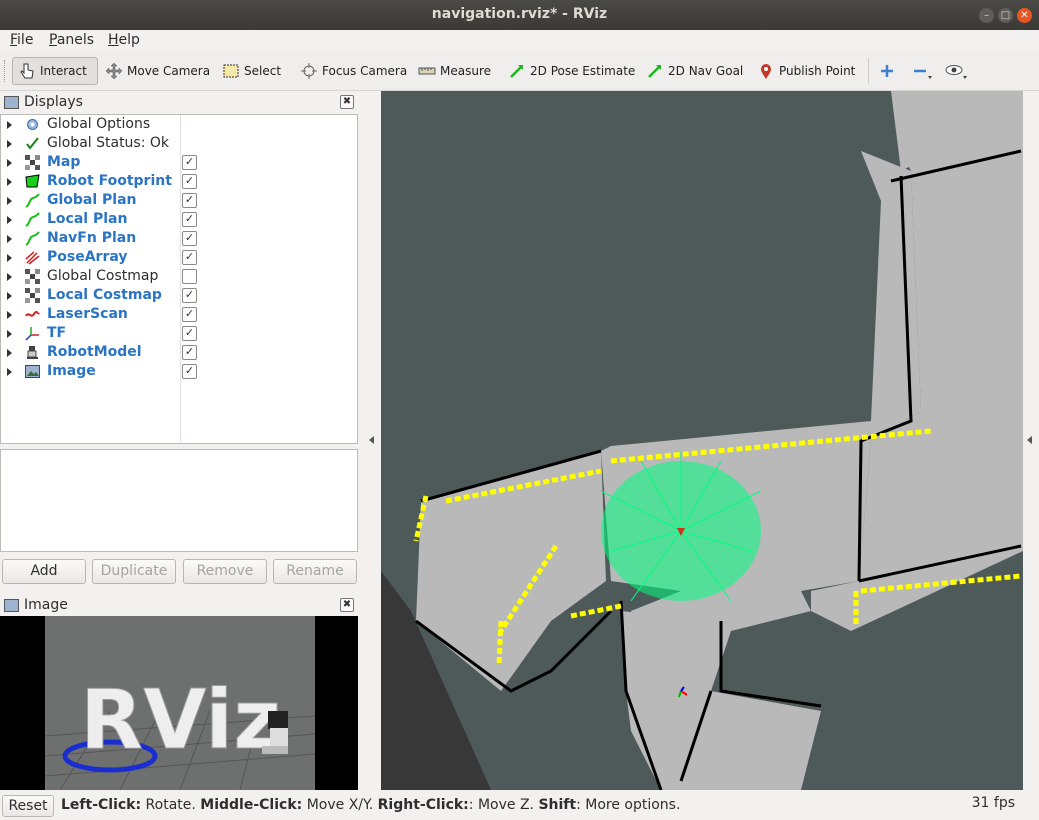  I want to click on move-camera-label: Move Camera, so click(169, 71).